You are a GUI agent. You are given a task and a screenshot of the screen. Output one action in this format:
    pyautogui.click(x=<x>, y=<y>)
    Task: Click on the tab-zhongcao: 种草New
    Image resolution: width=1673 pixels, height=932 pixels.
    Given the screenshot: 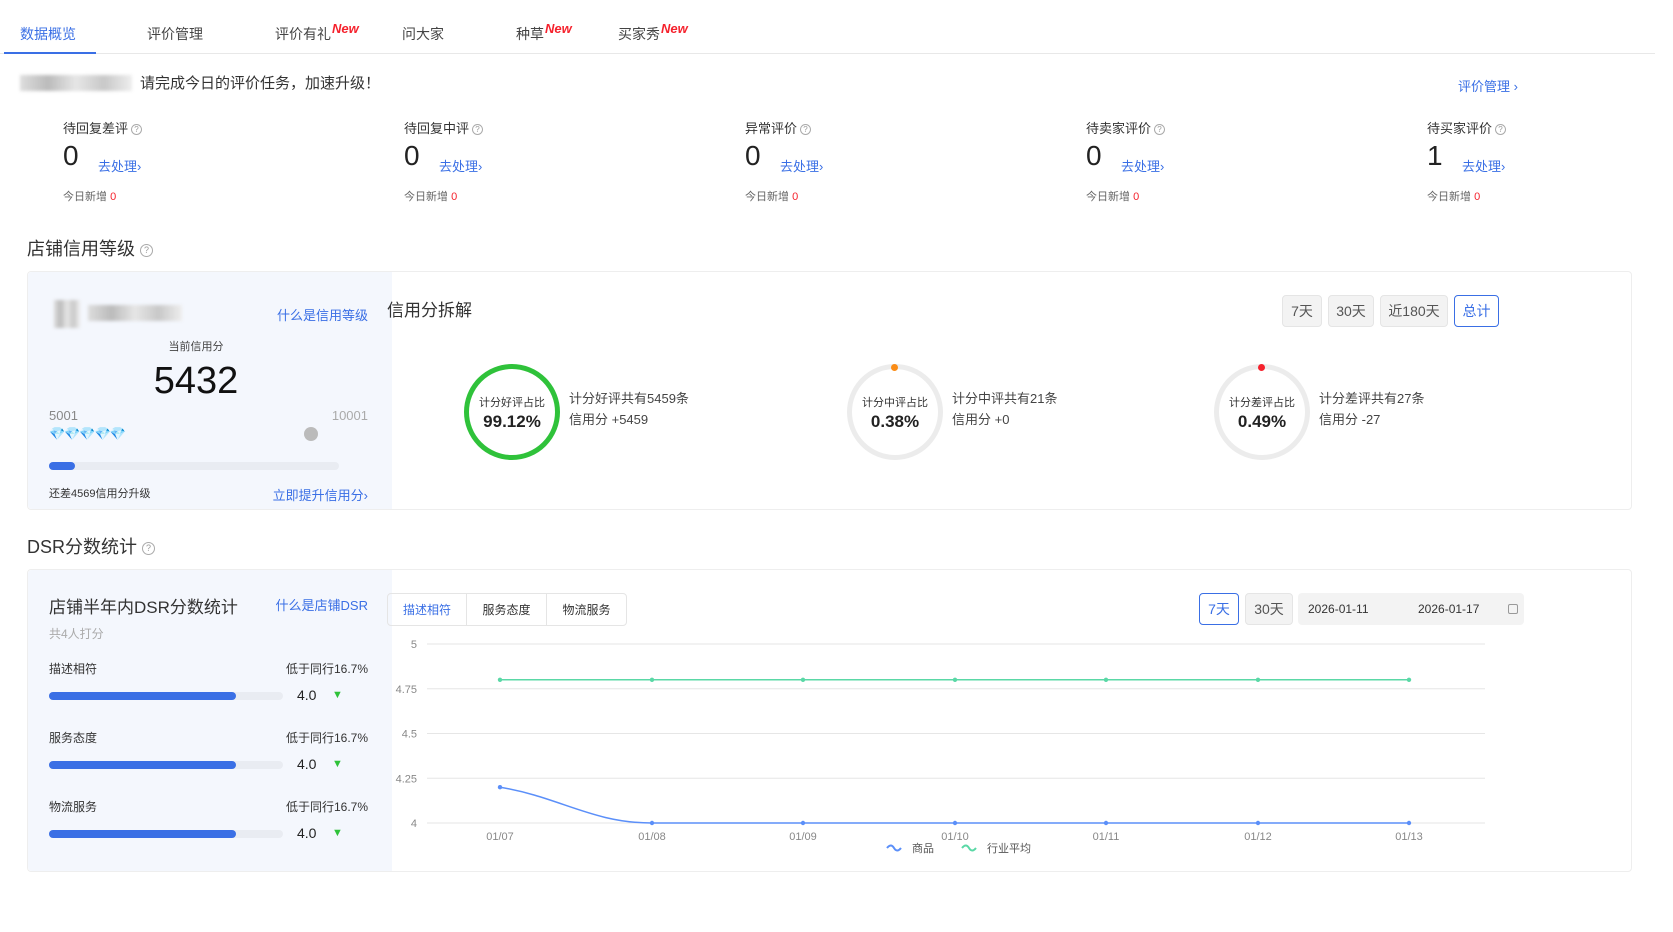 What is the action you would take?
    pyautogui.click(x=544, y=32)
    